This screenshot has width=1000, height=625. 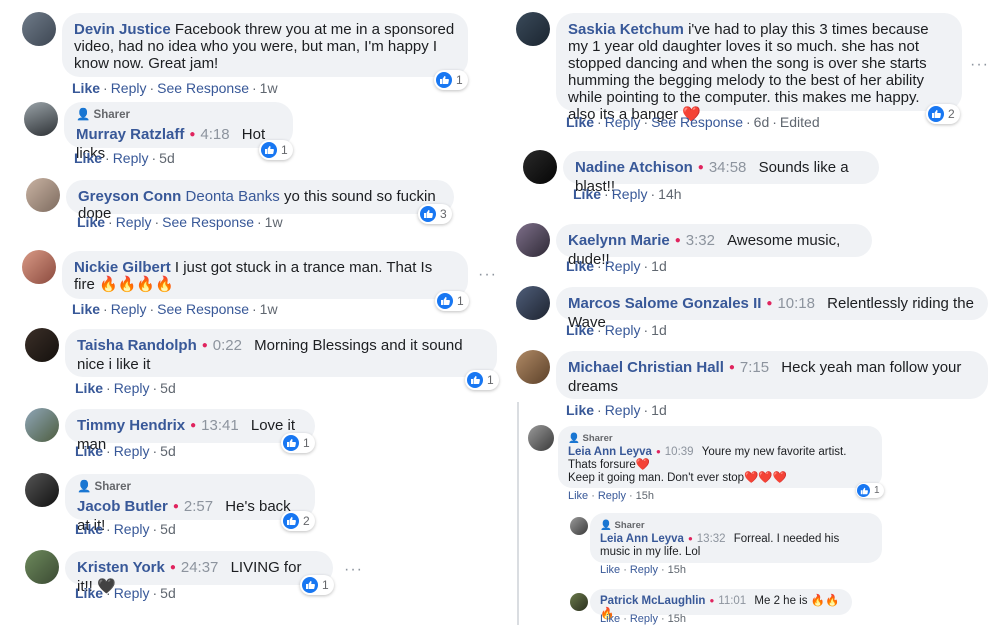 I want to click on video-timestamp: 13:32, so click(x=711, y=539).